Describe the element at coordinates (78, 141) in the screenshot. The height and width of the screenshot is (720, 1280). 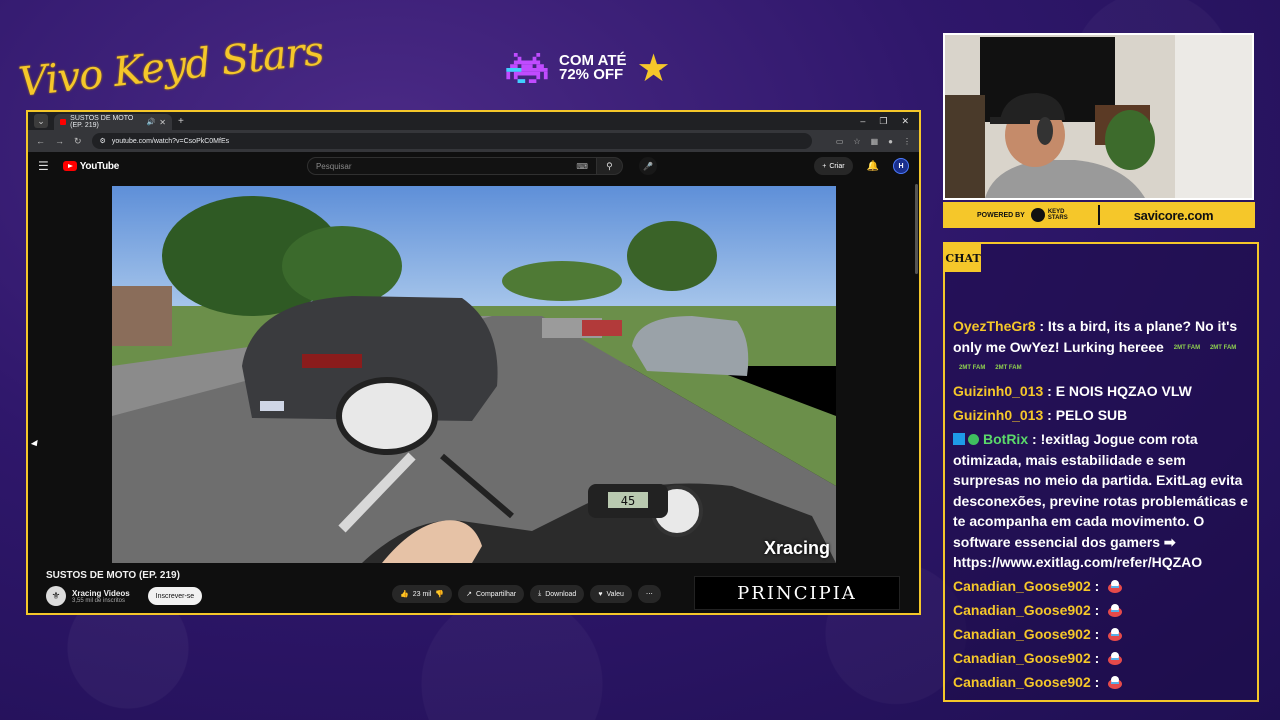
I see `reload-button: ↻` at that location.